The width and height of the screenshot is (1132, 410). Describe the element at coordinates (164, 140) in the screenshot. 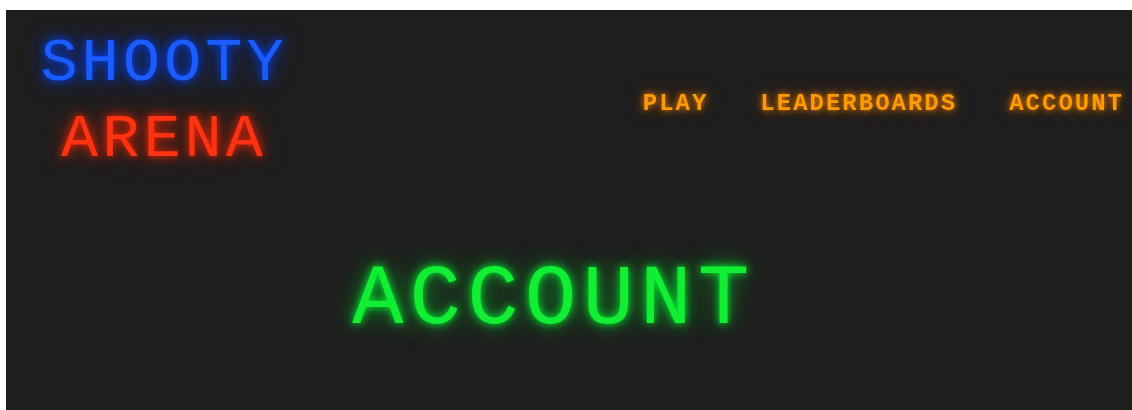

I see `logo-text: ARENA` at that location.